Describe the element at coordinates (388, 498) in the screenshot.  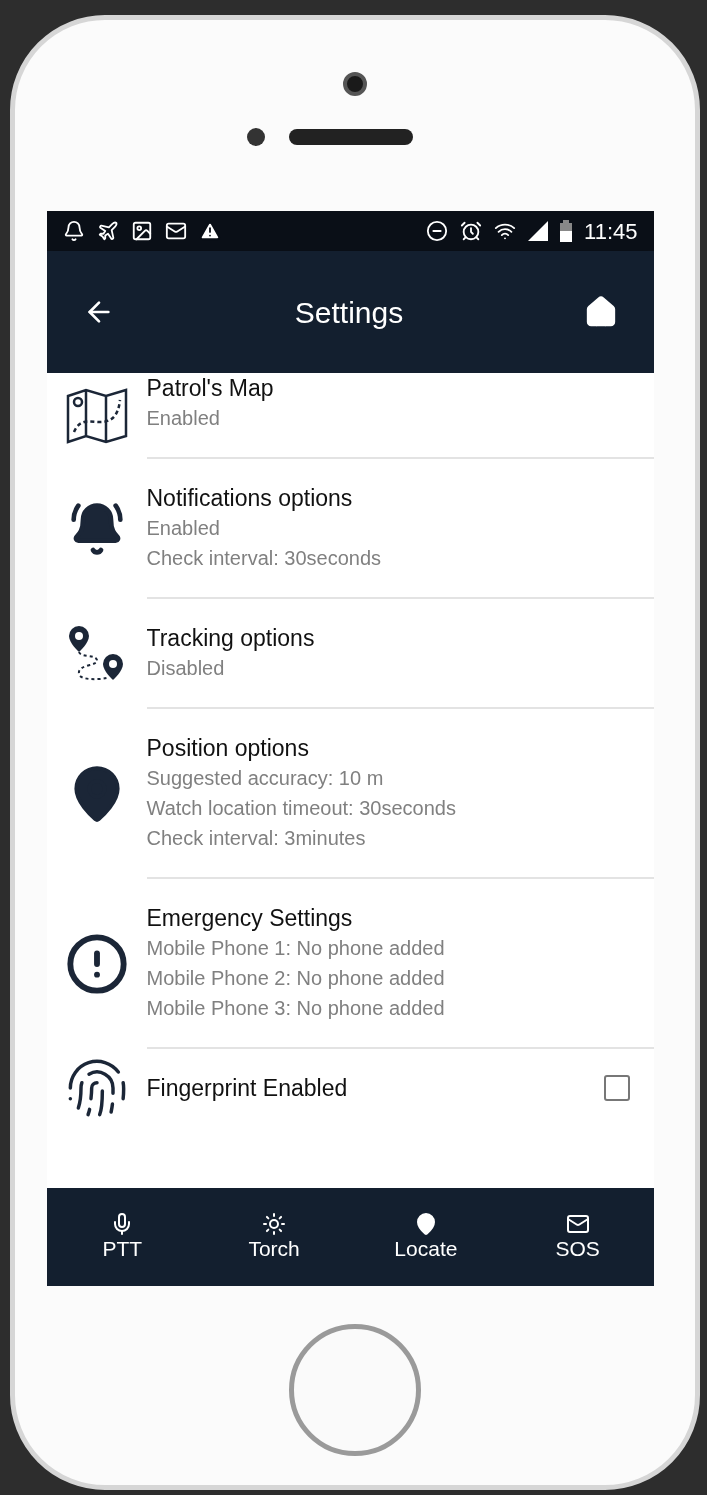
I see `setting-title: Notifications options` at that location.